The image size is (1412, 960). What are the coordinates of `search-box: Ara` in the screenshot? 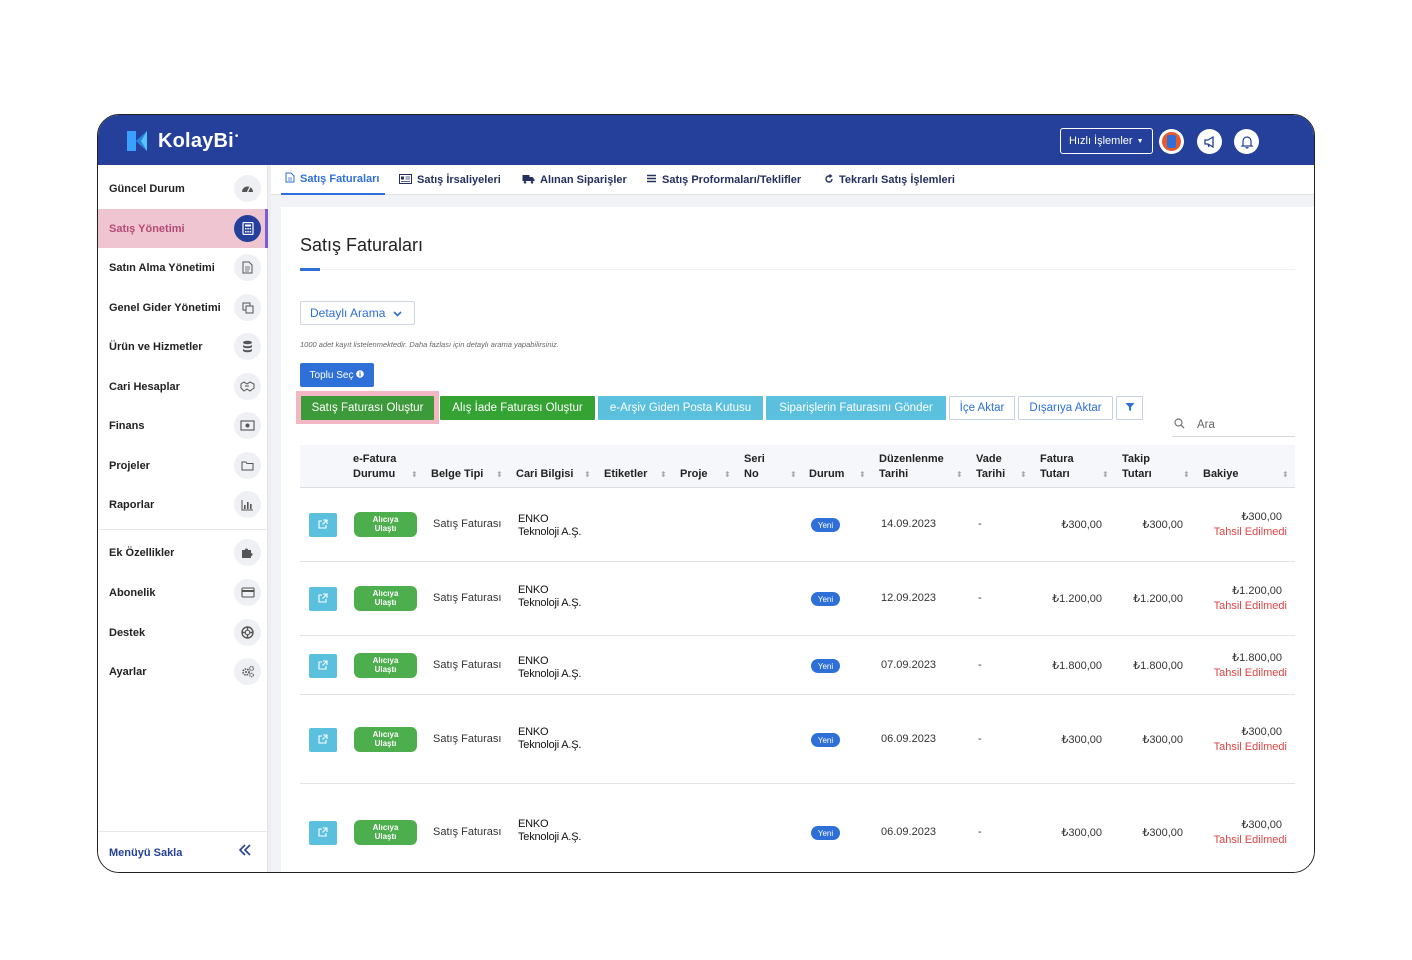 It's located at (1233, 425).